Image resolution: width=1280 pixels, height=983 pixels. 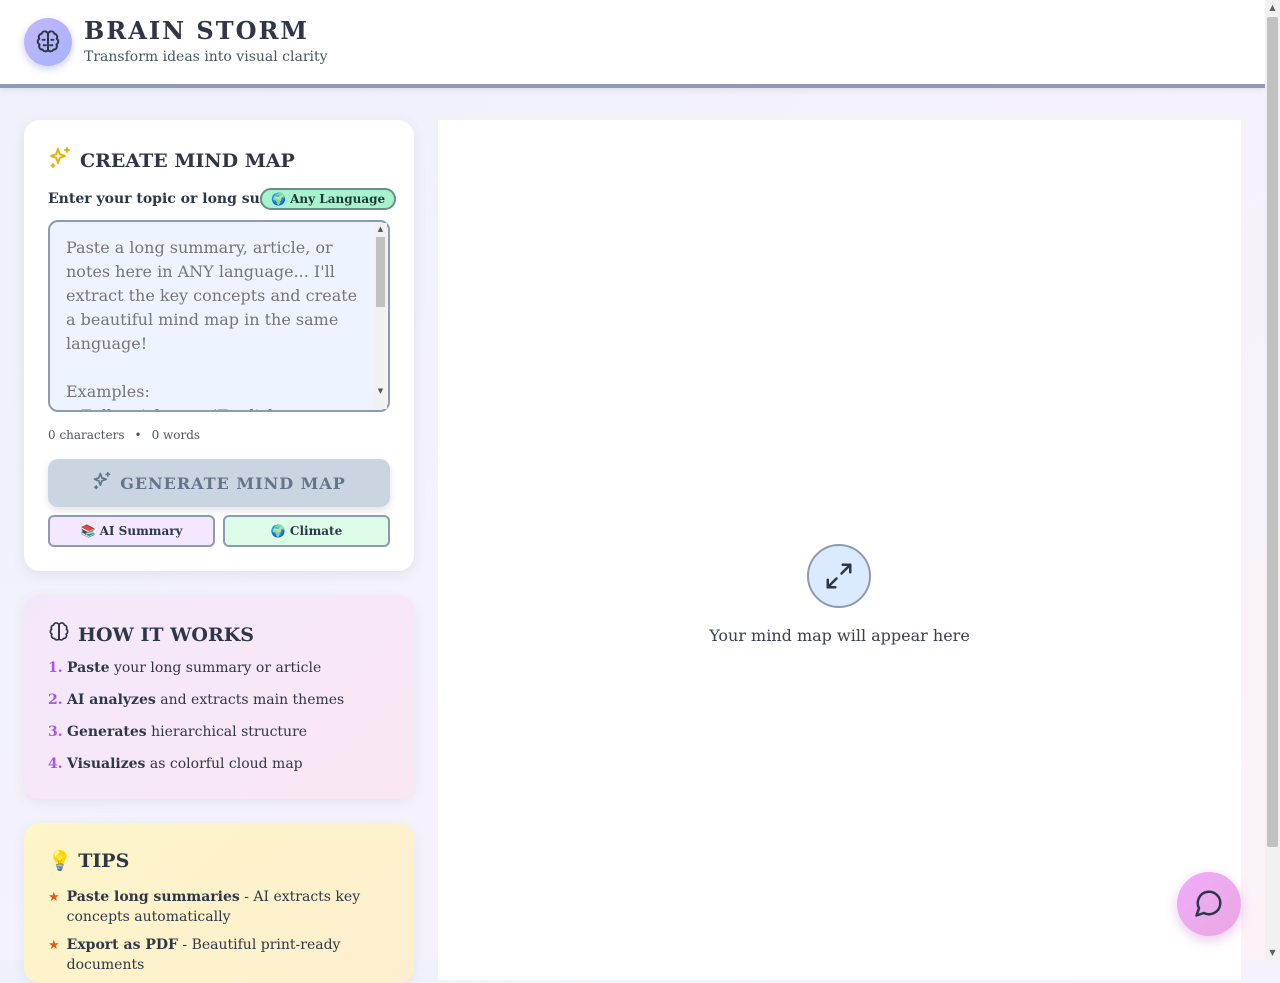 I want to click on page-scrollbar: ▲ ▼, so click(x=1272, y=480).